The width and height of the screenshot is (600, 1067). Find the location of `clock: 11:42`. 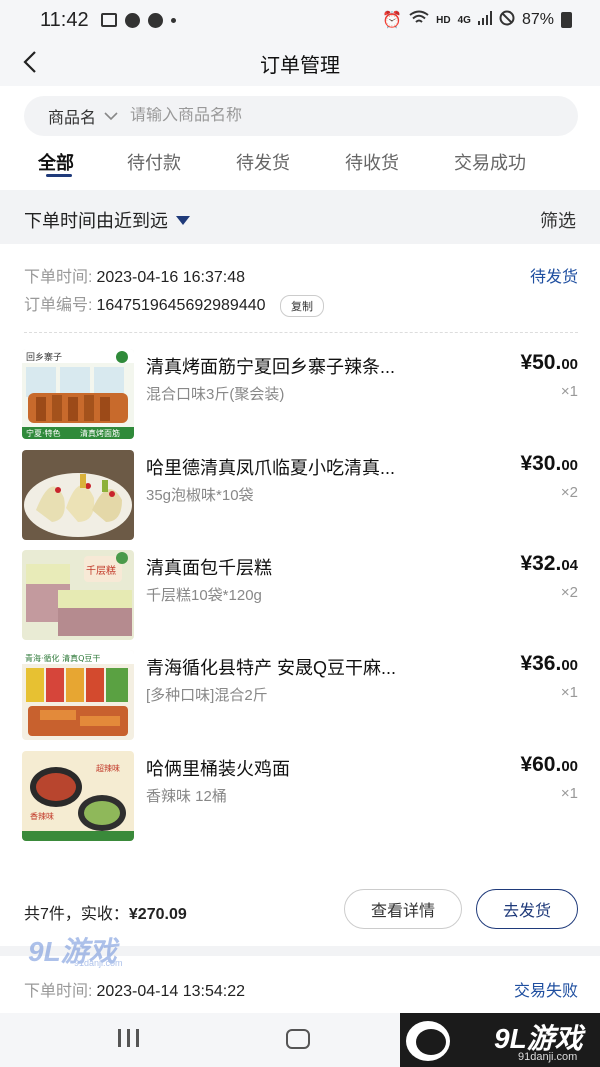

clock: 11:42 is located at coordinates (64, 19).